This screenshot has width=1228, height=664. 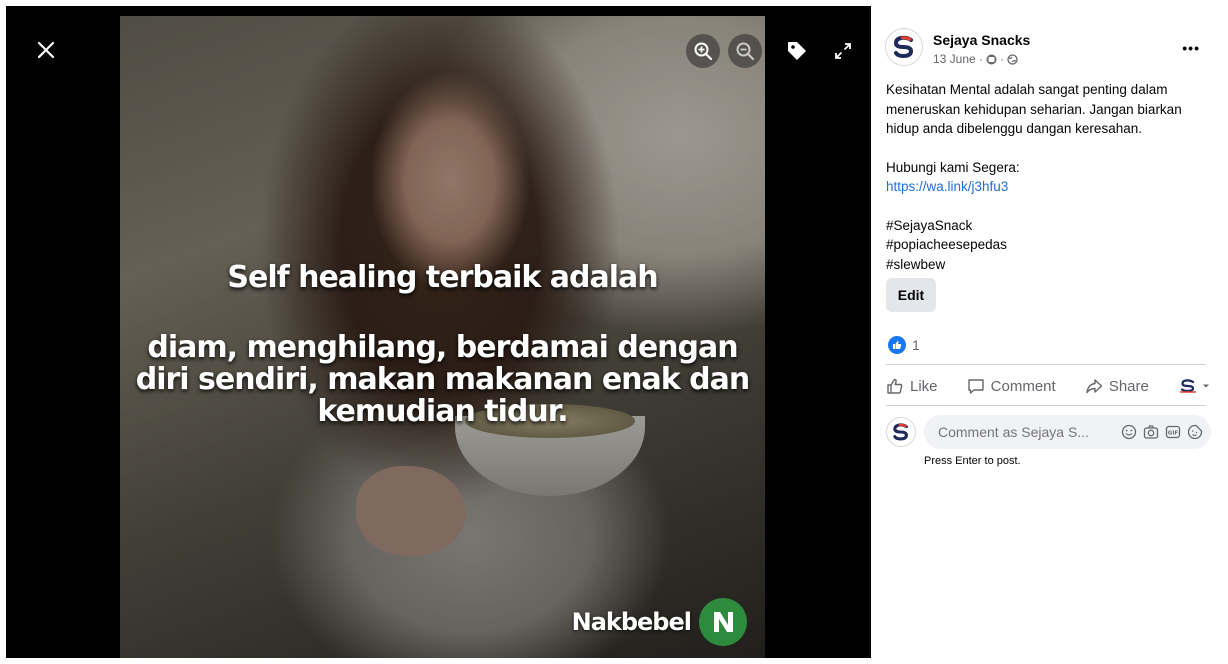 I want to click on photo-headline: Self healing terbaik adalah, so click(x=442, y=277).